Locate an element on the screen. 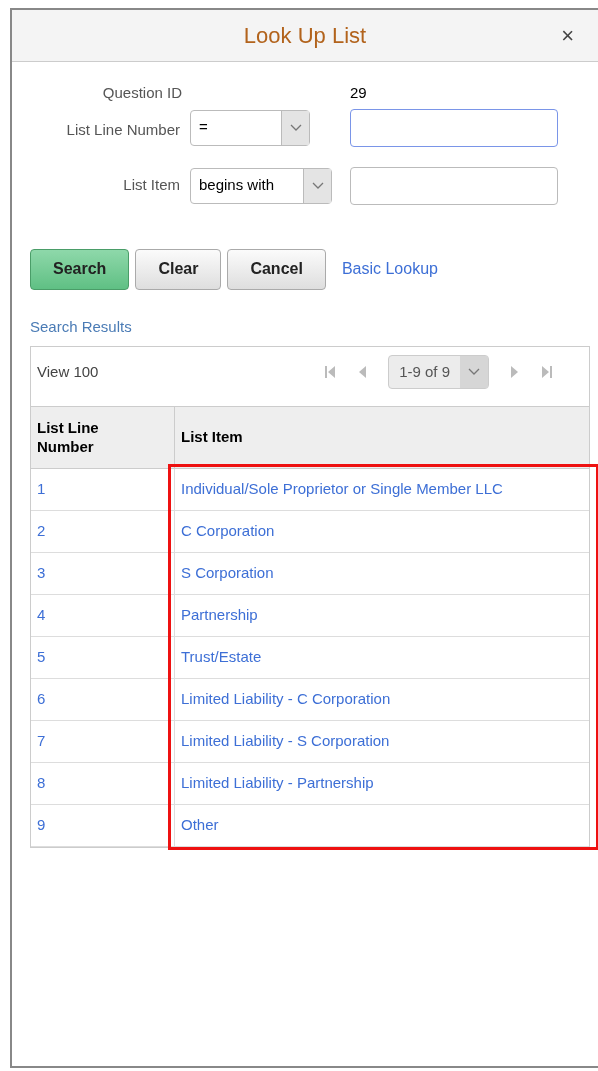  secondary-button: Clear is located at coordinates (178, 269).